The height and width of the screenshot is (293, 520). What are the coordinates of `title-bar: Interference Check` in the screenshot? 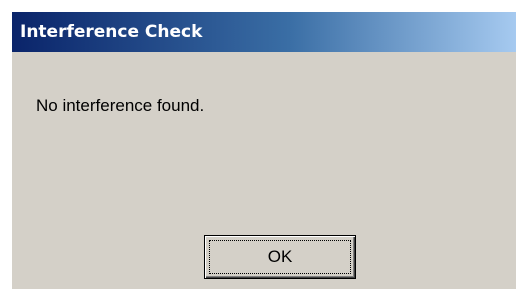 It's located at (264, 32).